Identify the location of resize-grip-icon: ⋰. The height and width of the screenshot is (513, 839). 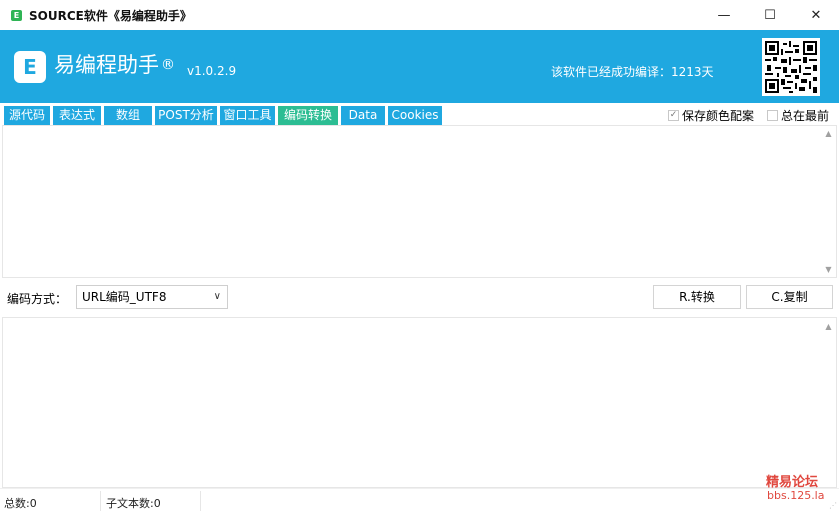
(832, 506).